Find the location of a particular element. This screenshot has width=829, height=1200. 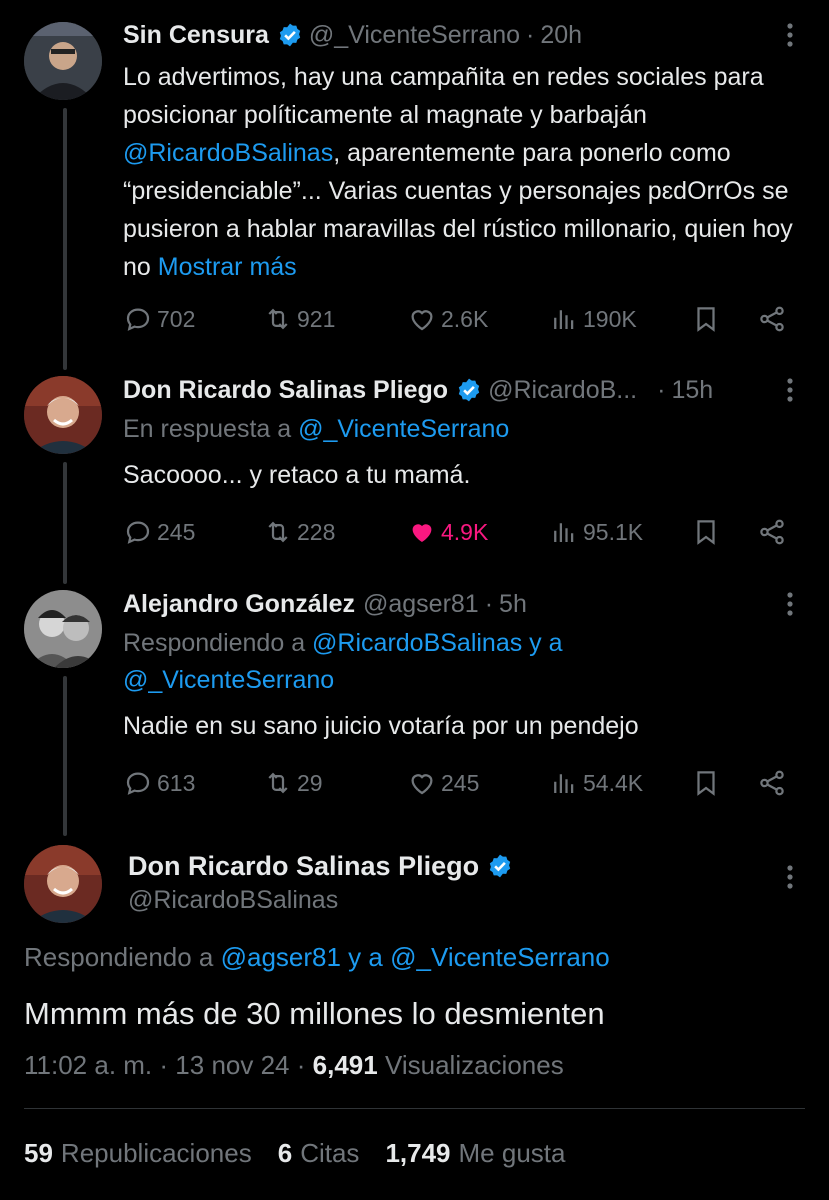

views-button: 190K is located at coordinates (620, 319).